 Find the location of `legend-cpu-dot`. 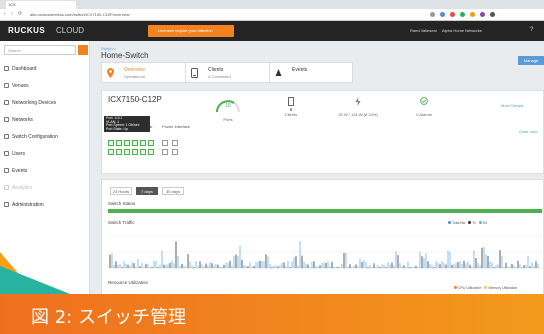

legend-cpu-dot is located at coordinates (455, 287).